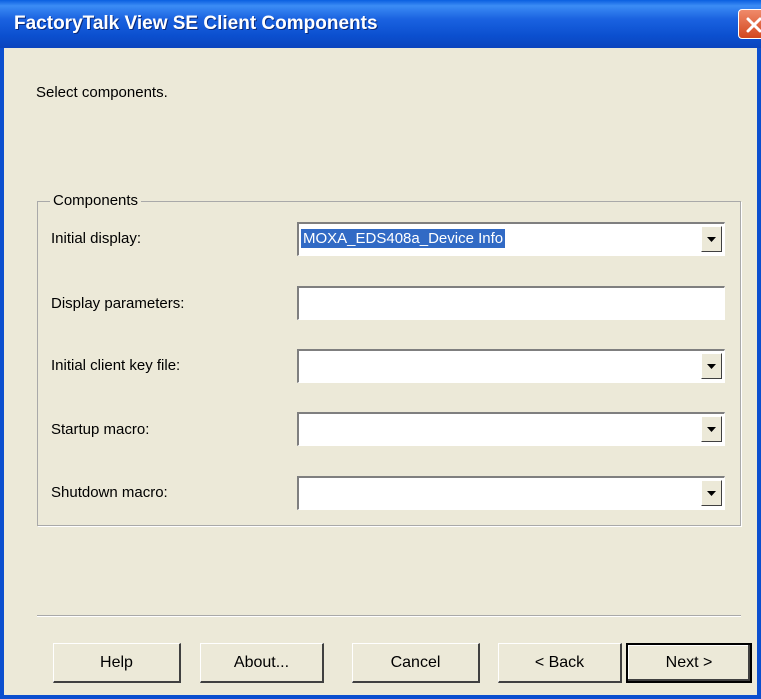 The width and height of the screenshot is (761, 699). What do you see at coordinates (196, 23) in the screenshot?
I see `window-title: FactoryTalk View SE Client Components` at bounding box center [196, 23].